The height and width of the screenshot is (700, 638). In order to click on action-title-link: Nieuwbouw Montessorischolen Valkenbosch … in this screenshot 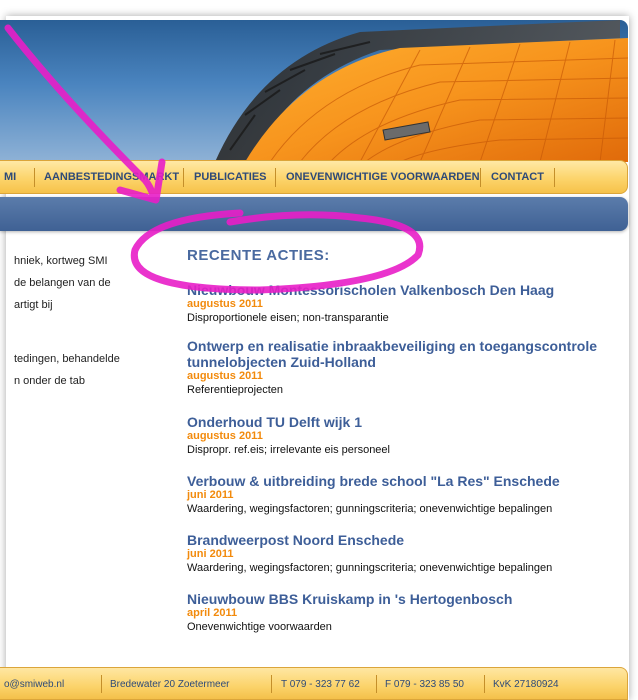, I will do `click(409, 290)`.